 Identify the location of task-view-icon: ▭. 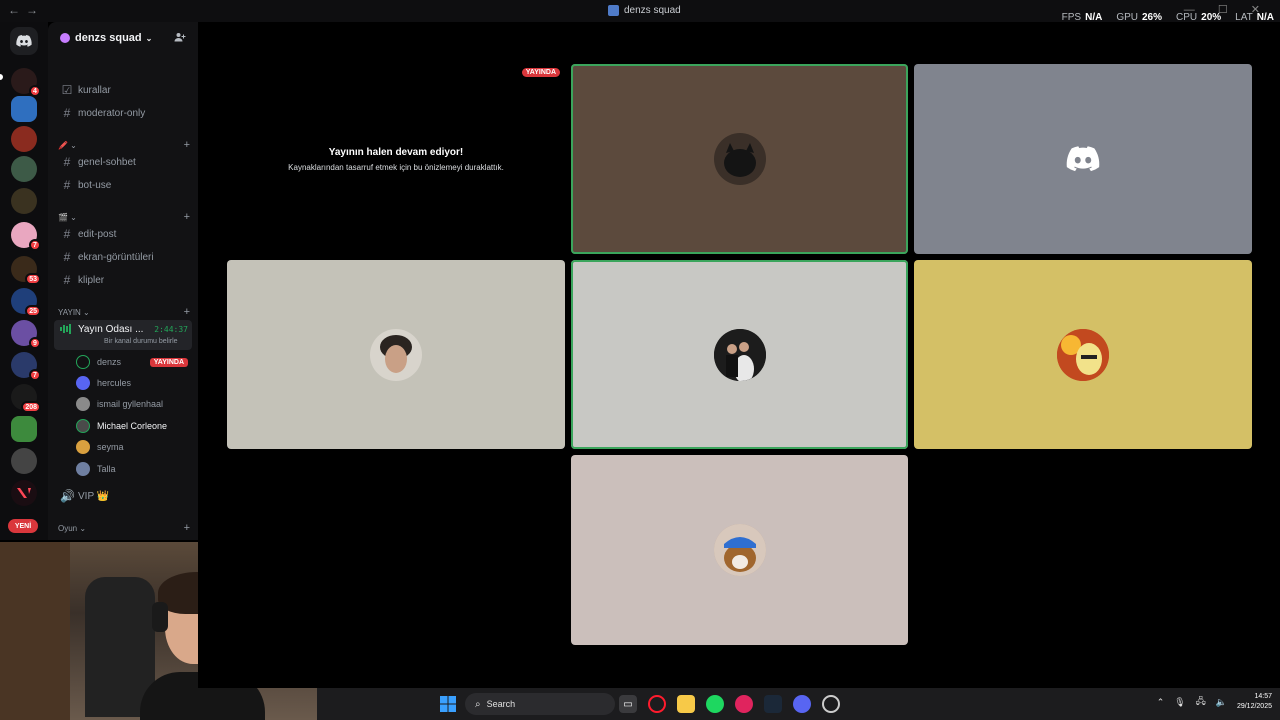
(628, 704).